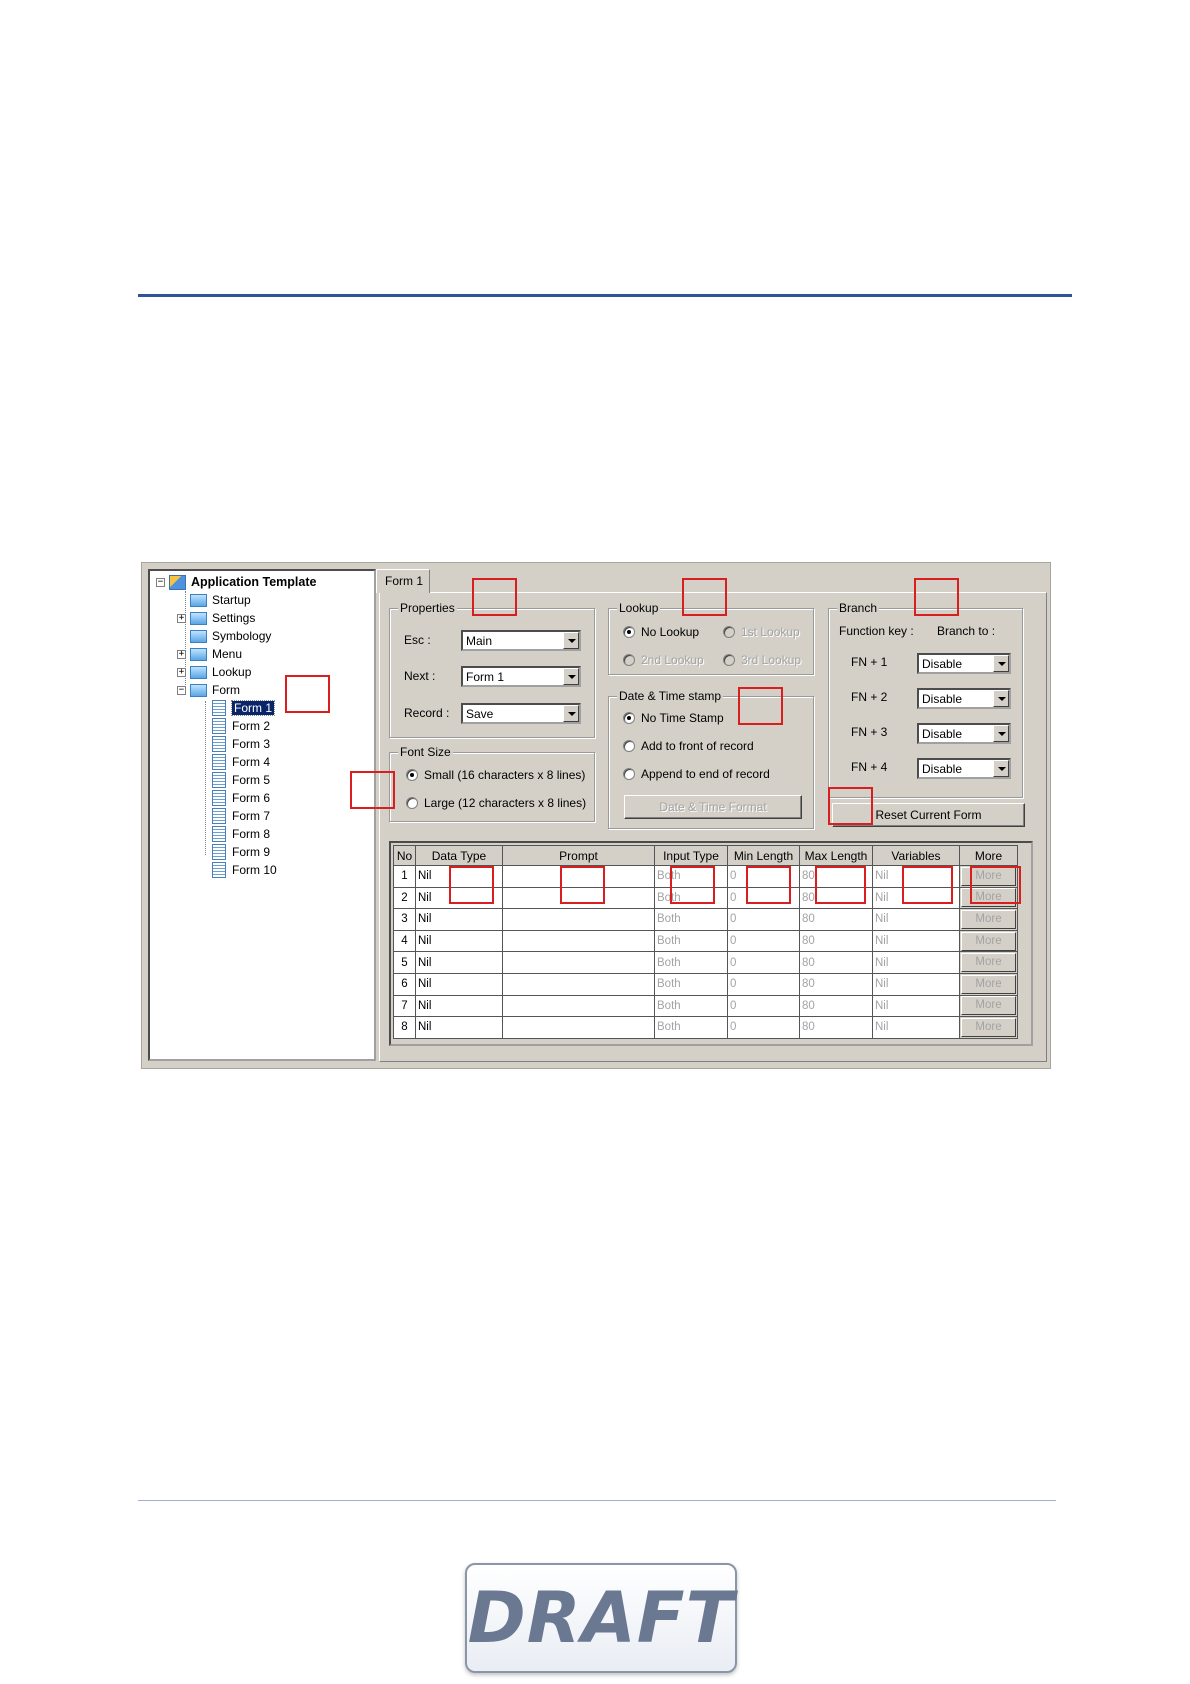 The height and width of the screenshot is (1684, 1190). I want to click on table-row: 4 Nil Both 0 80 Nil More, so click(705, 941).